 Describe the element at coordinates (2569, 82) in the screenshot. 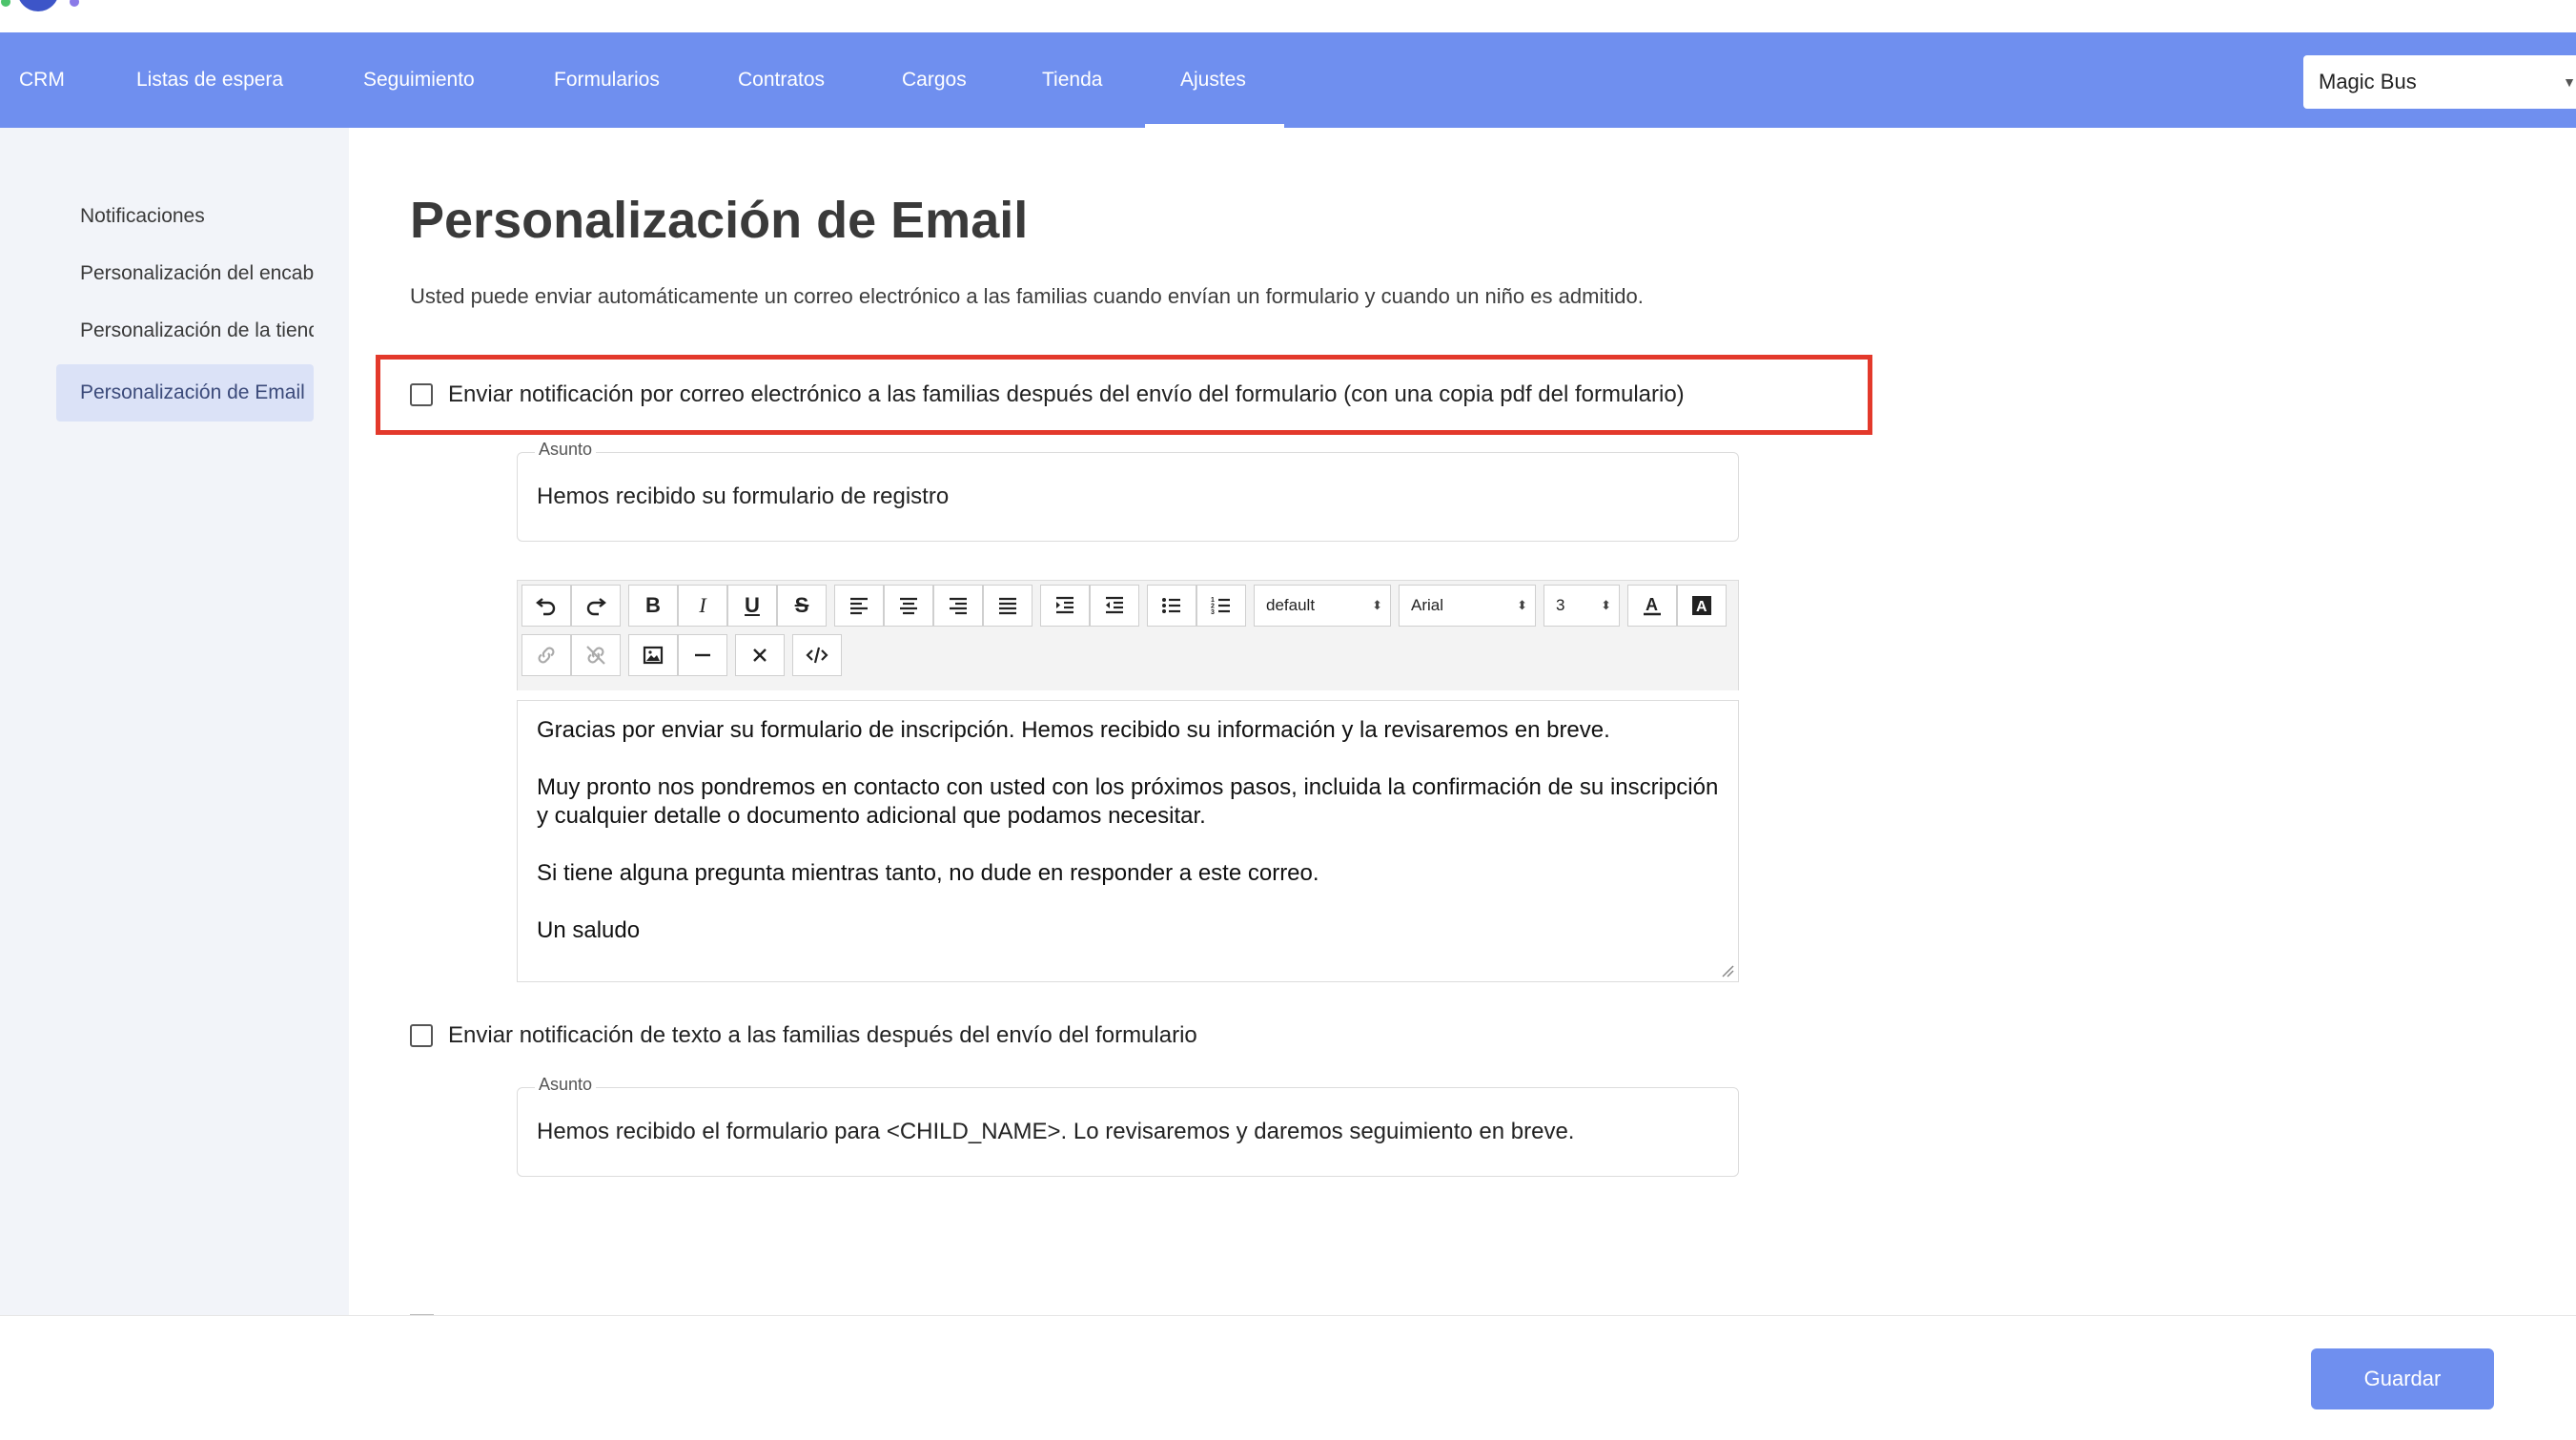

I see `chevron-down-icon: ▼` at that location.